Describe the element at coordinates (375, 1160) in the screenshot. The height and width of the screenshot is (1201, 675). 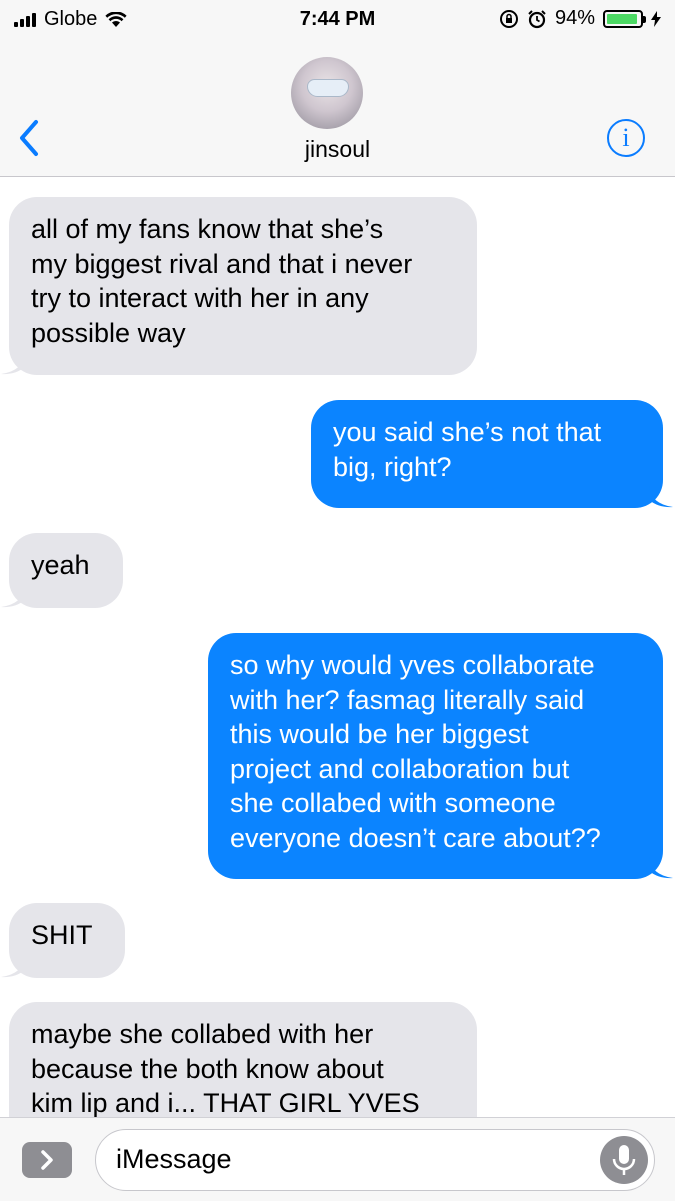
I see `message-input: iMessage` at that location.